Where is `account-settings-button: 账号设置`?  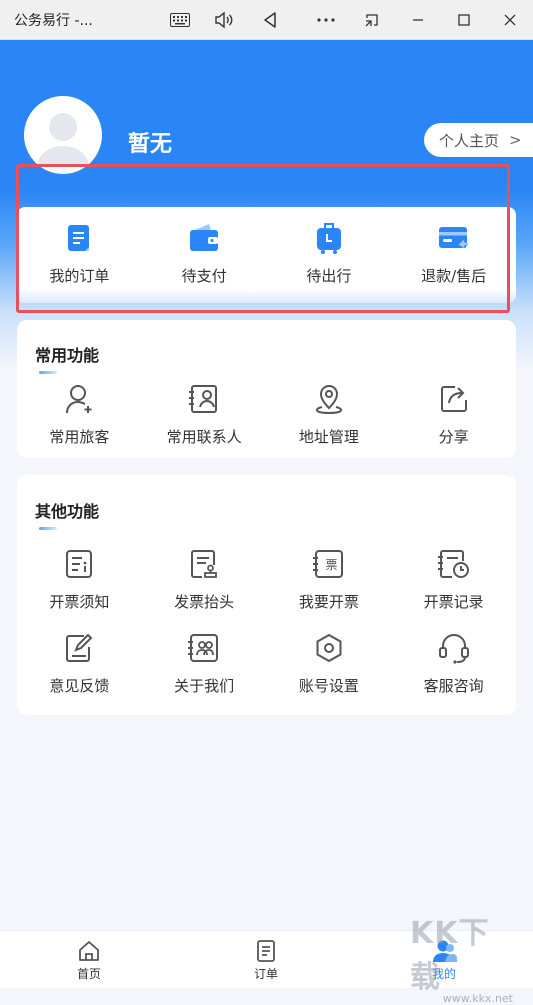
account-settings-button: 账号设置 is located at coordinates (329, 663).